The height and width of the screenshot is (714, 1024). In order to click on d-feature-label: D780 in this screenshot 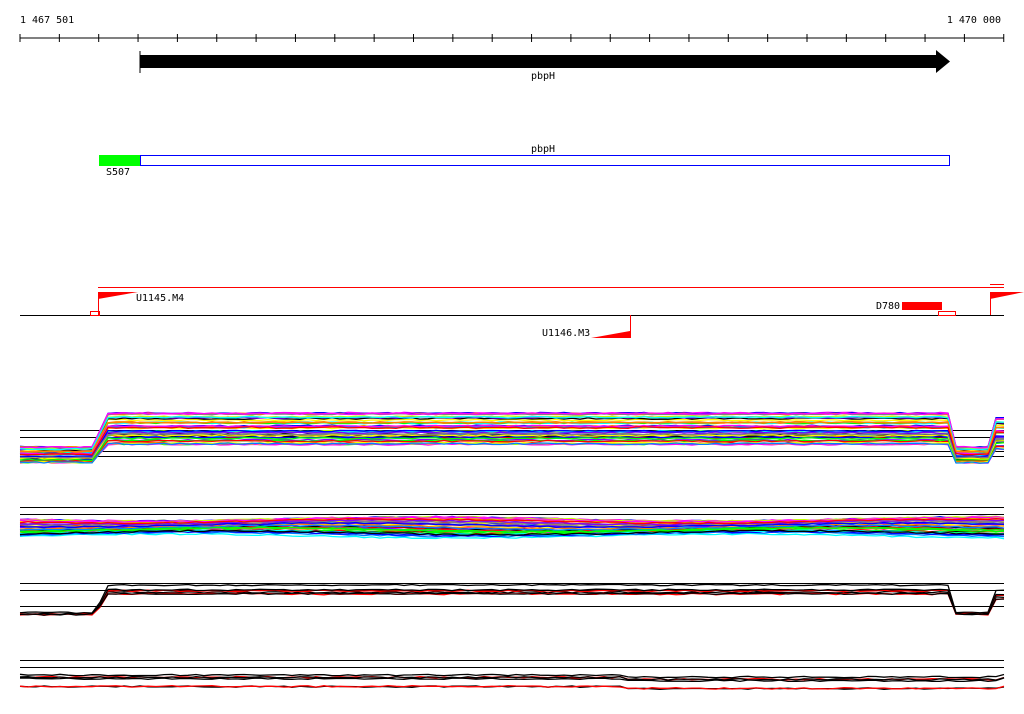, I will do `click(888, 306)`.